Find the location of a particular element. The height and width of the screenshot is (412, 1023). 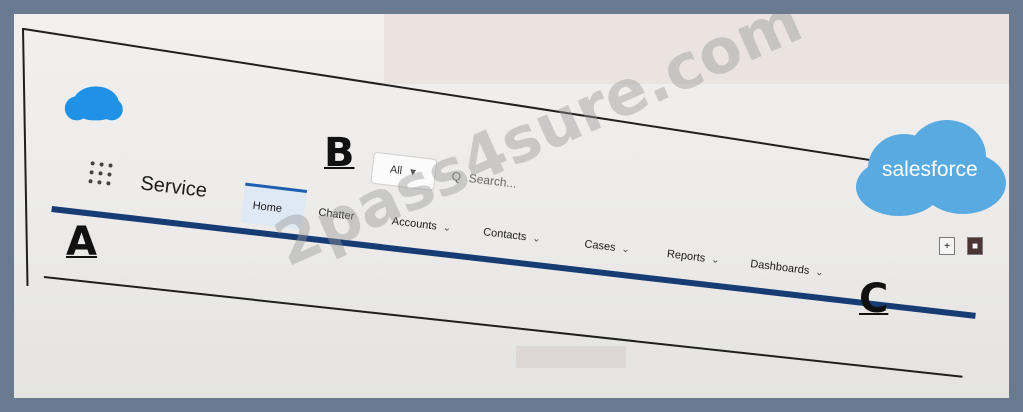

tab-contacts: Contacts ⌄ is located at coordinates (512, 235).